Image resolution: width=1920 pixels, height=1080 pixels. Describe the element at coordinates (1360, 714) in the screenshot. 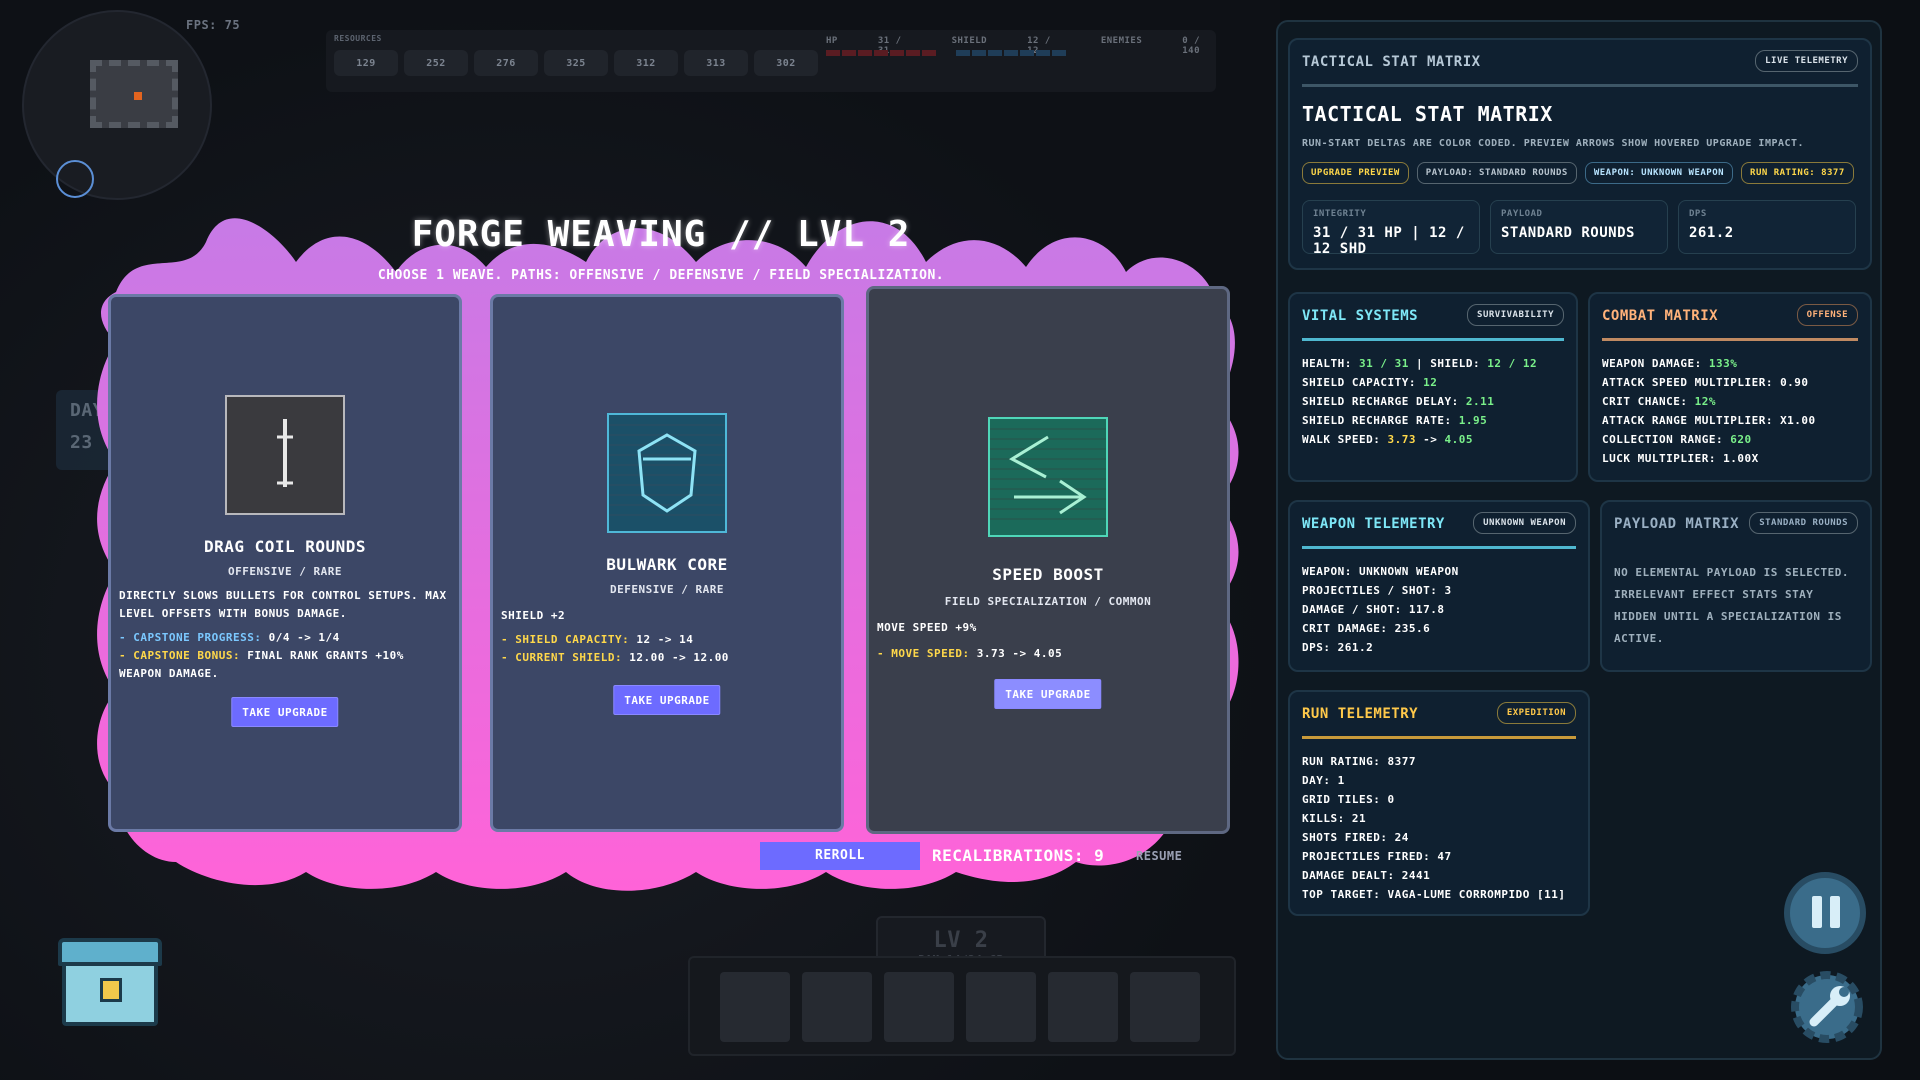

I see `run-title: RUN TELEMETRY` at that location.